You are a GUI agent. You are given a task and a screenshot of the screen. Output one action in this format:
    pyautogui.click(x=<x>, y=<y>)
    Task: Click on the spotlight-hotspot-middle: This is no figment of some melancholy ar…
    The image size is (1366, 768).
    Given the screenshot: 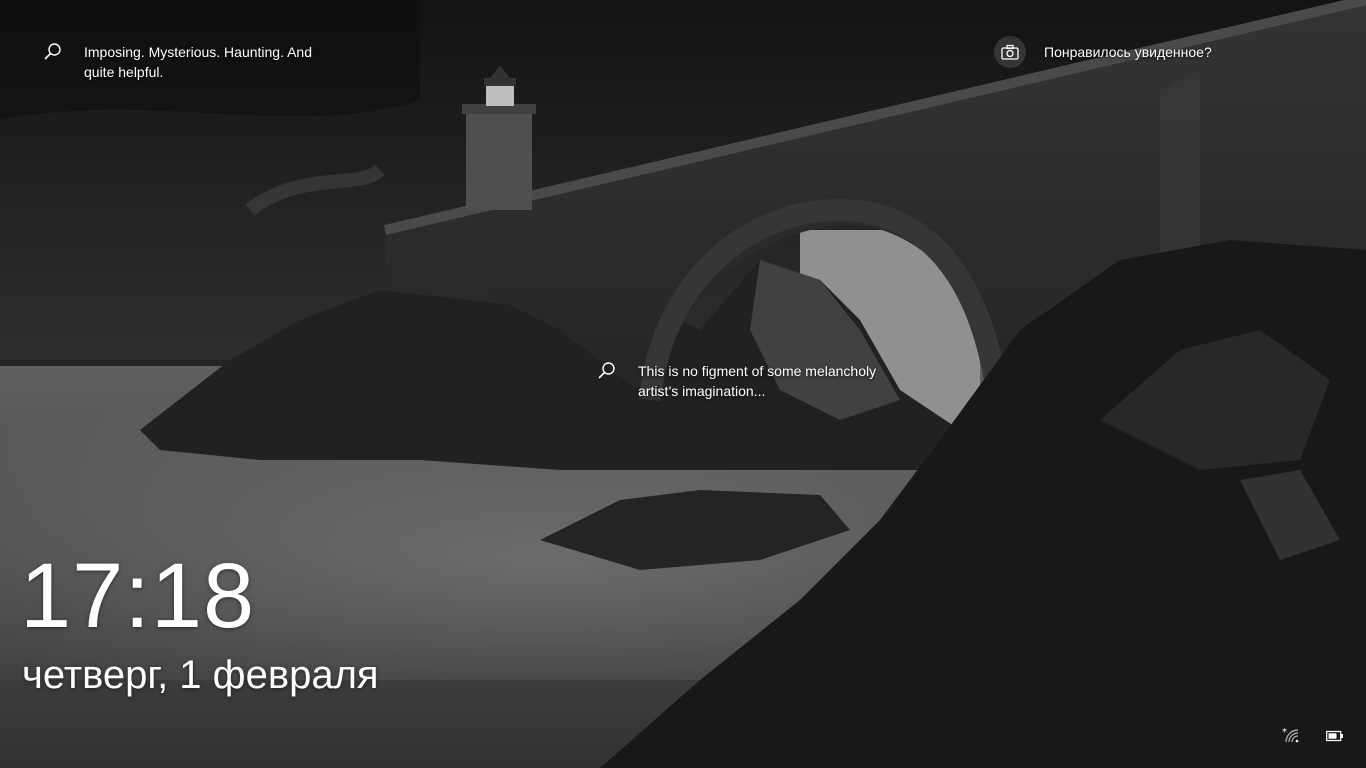 What is the action you would take?
    pyautogui.click(x=747, y=381)
    